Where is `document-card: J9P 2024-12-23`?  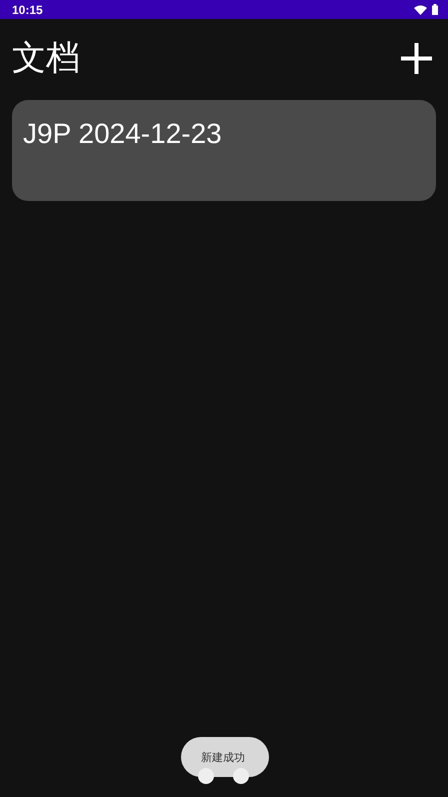 document-card: J9P 2024-12-23 is located at coordinates (224, 150).